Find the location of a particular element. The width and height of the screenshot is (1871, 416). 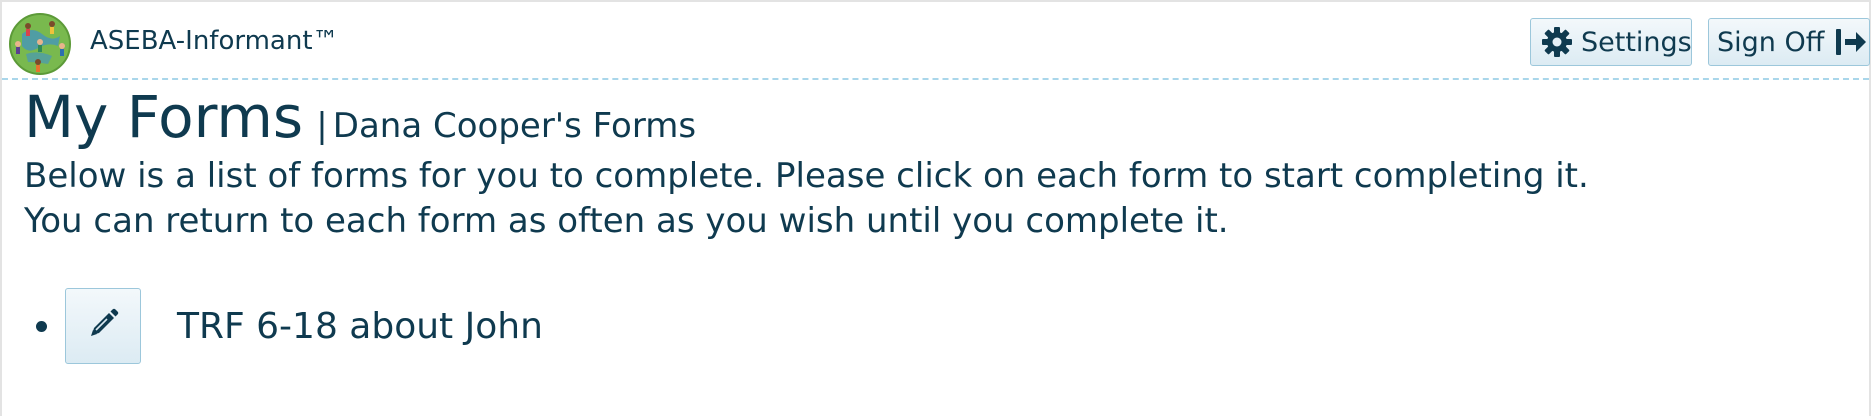

settings-button: Settings is located at coordinates (1611, 42).